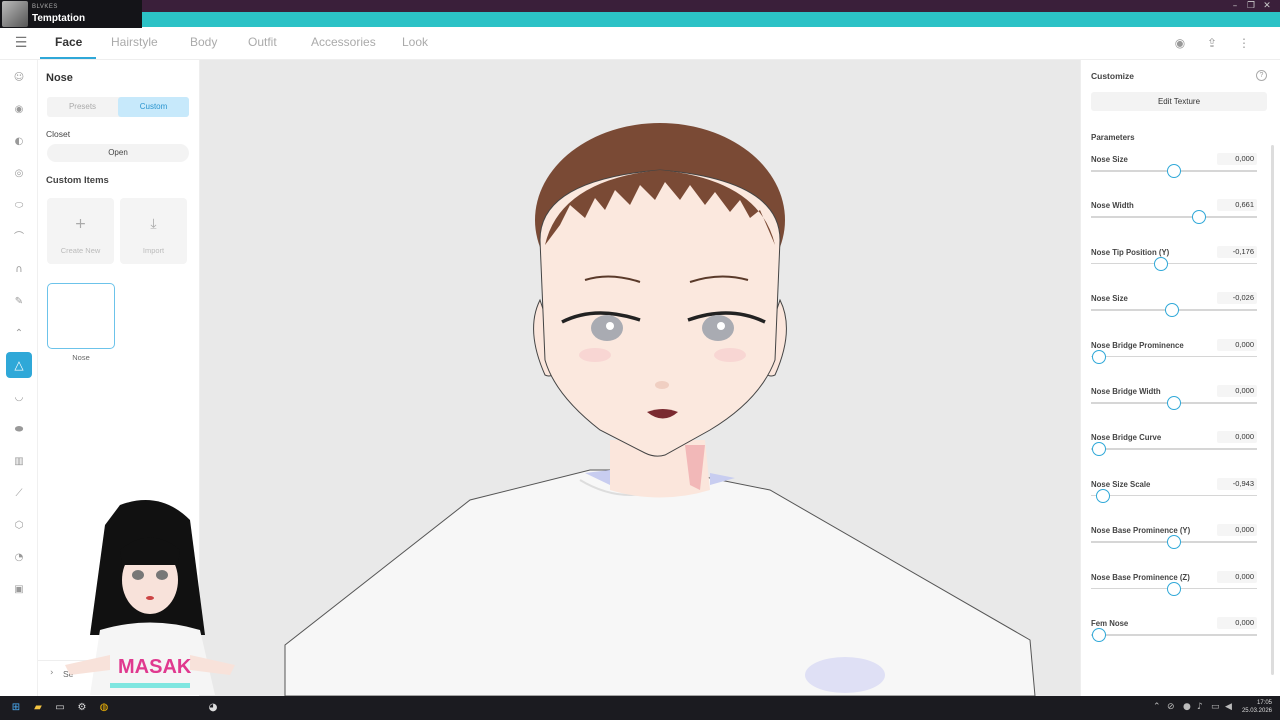 Image resolution: width=1280 pixels, height=720 pixels. What do you see at coordinates (1113, 137) in the screenshot?
I see `parameters-label: Parameters` at bounding box center [1113, 137].